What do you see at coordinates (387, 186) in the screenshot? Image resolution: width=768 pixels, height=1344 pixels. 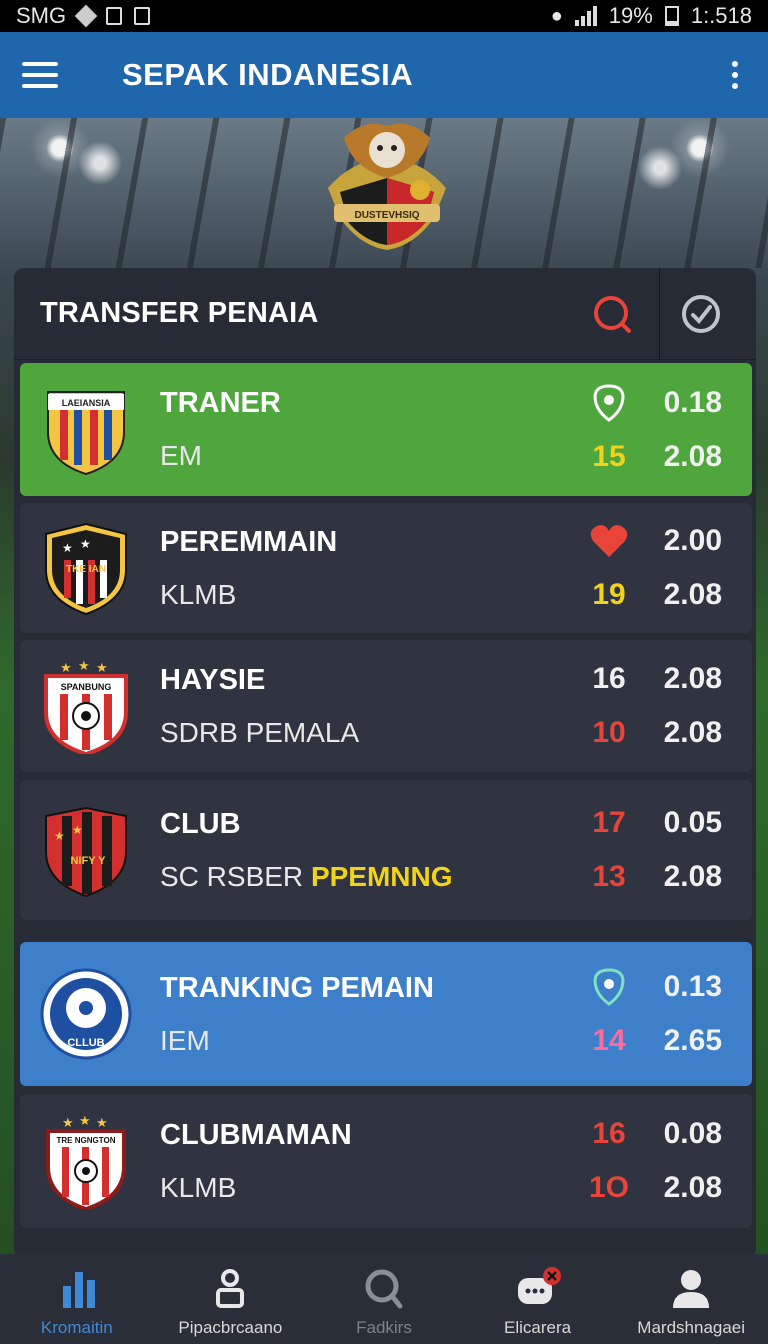 I see `league-crest-logo: DUSTEVHSIQ` at bounding box center [387, 186].